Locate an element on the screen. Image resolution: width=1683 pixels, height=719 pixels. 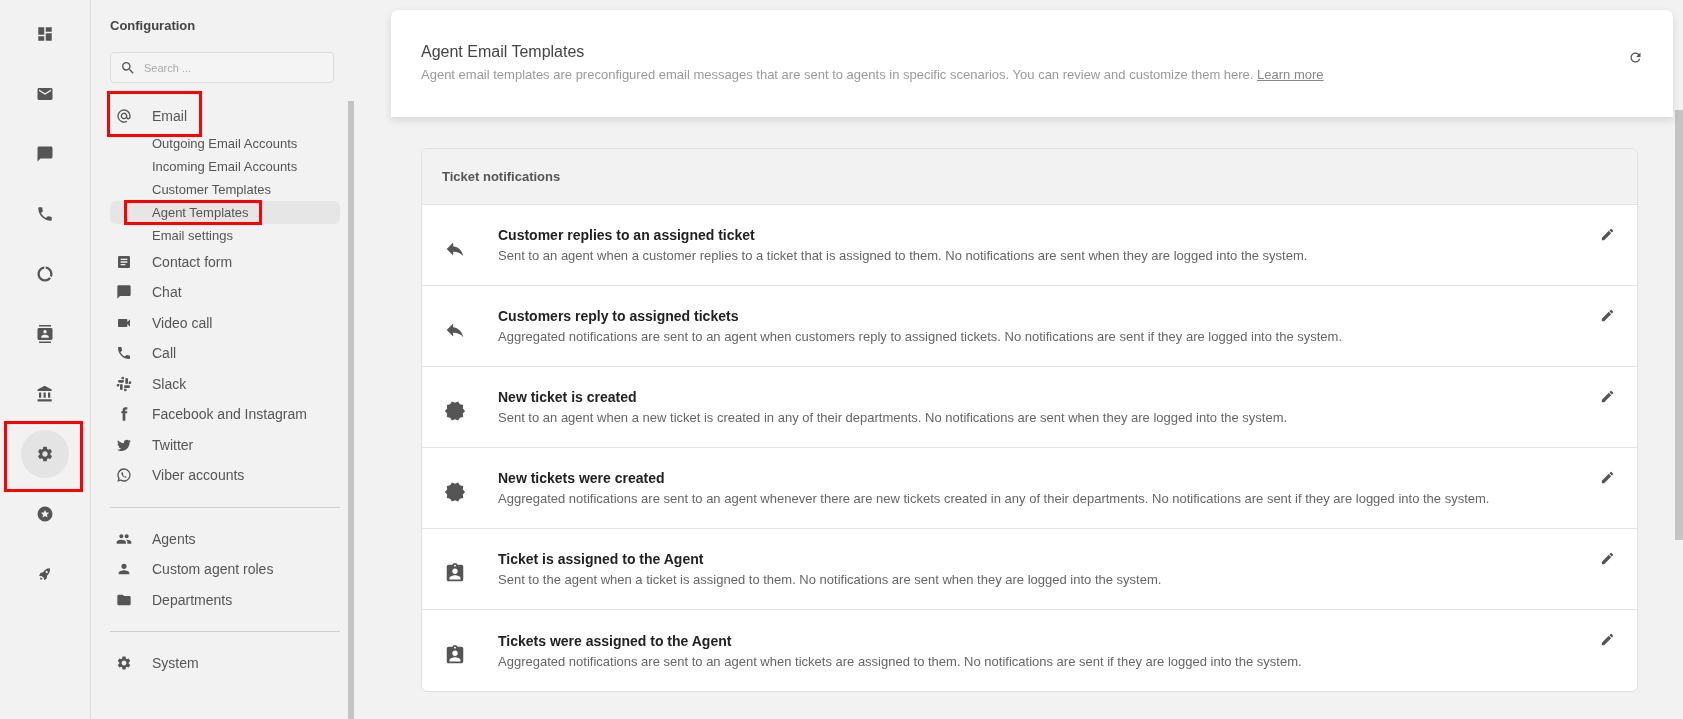
template-row: Customers reply to assigned tickets Aggregated notifications are sent to an agent when customers reply to assigned tickets. No notifications are sent if they are logged into the system. is located at coordinates (1029, 326).